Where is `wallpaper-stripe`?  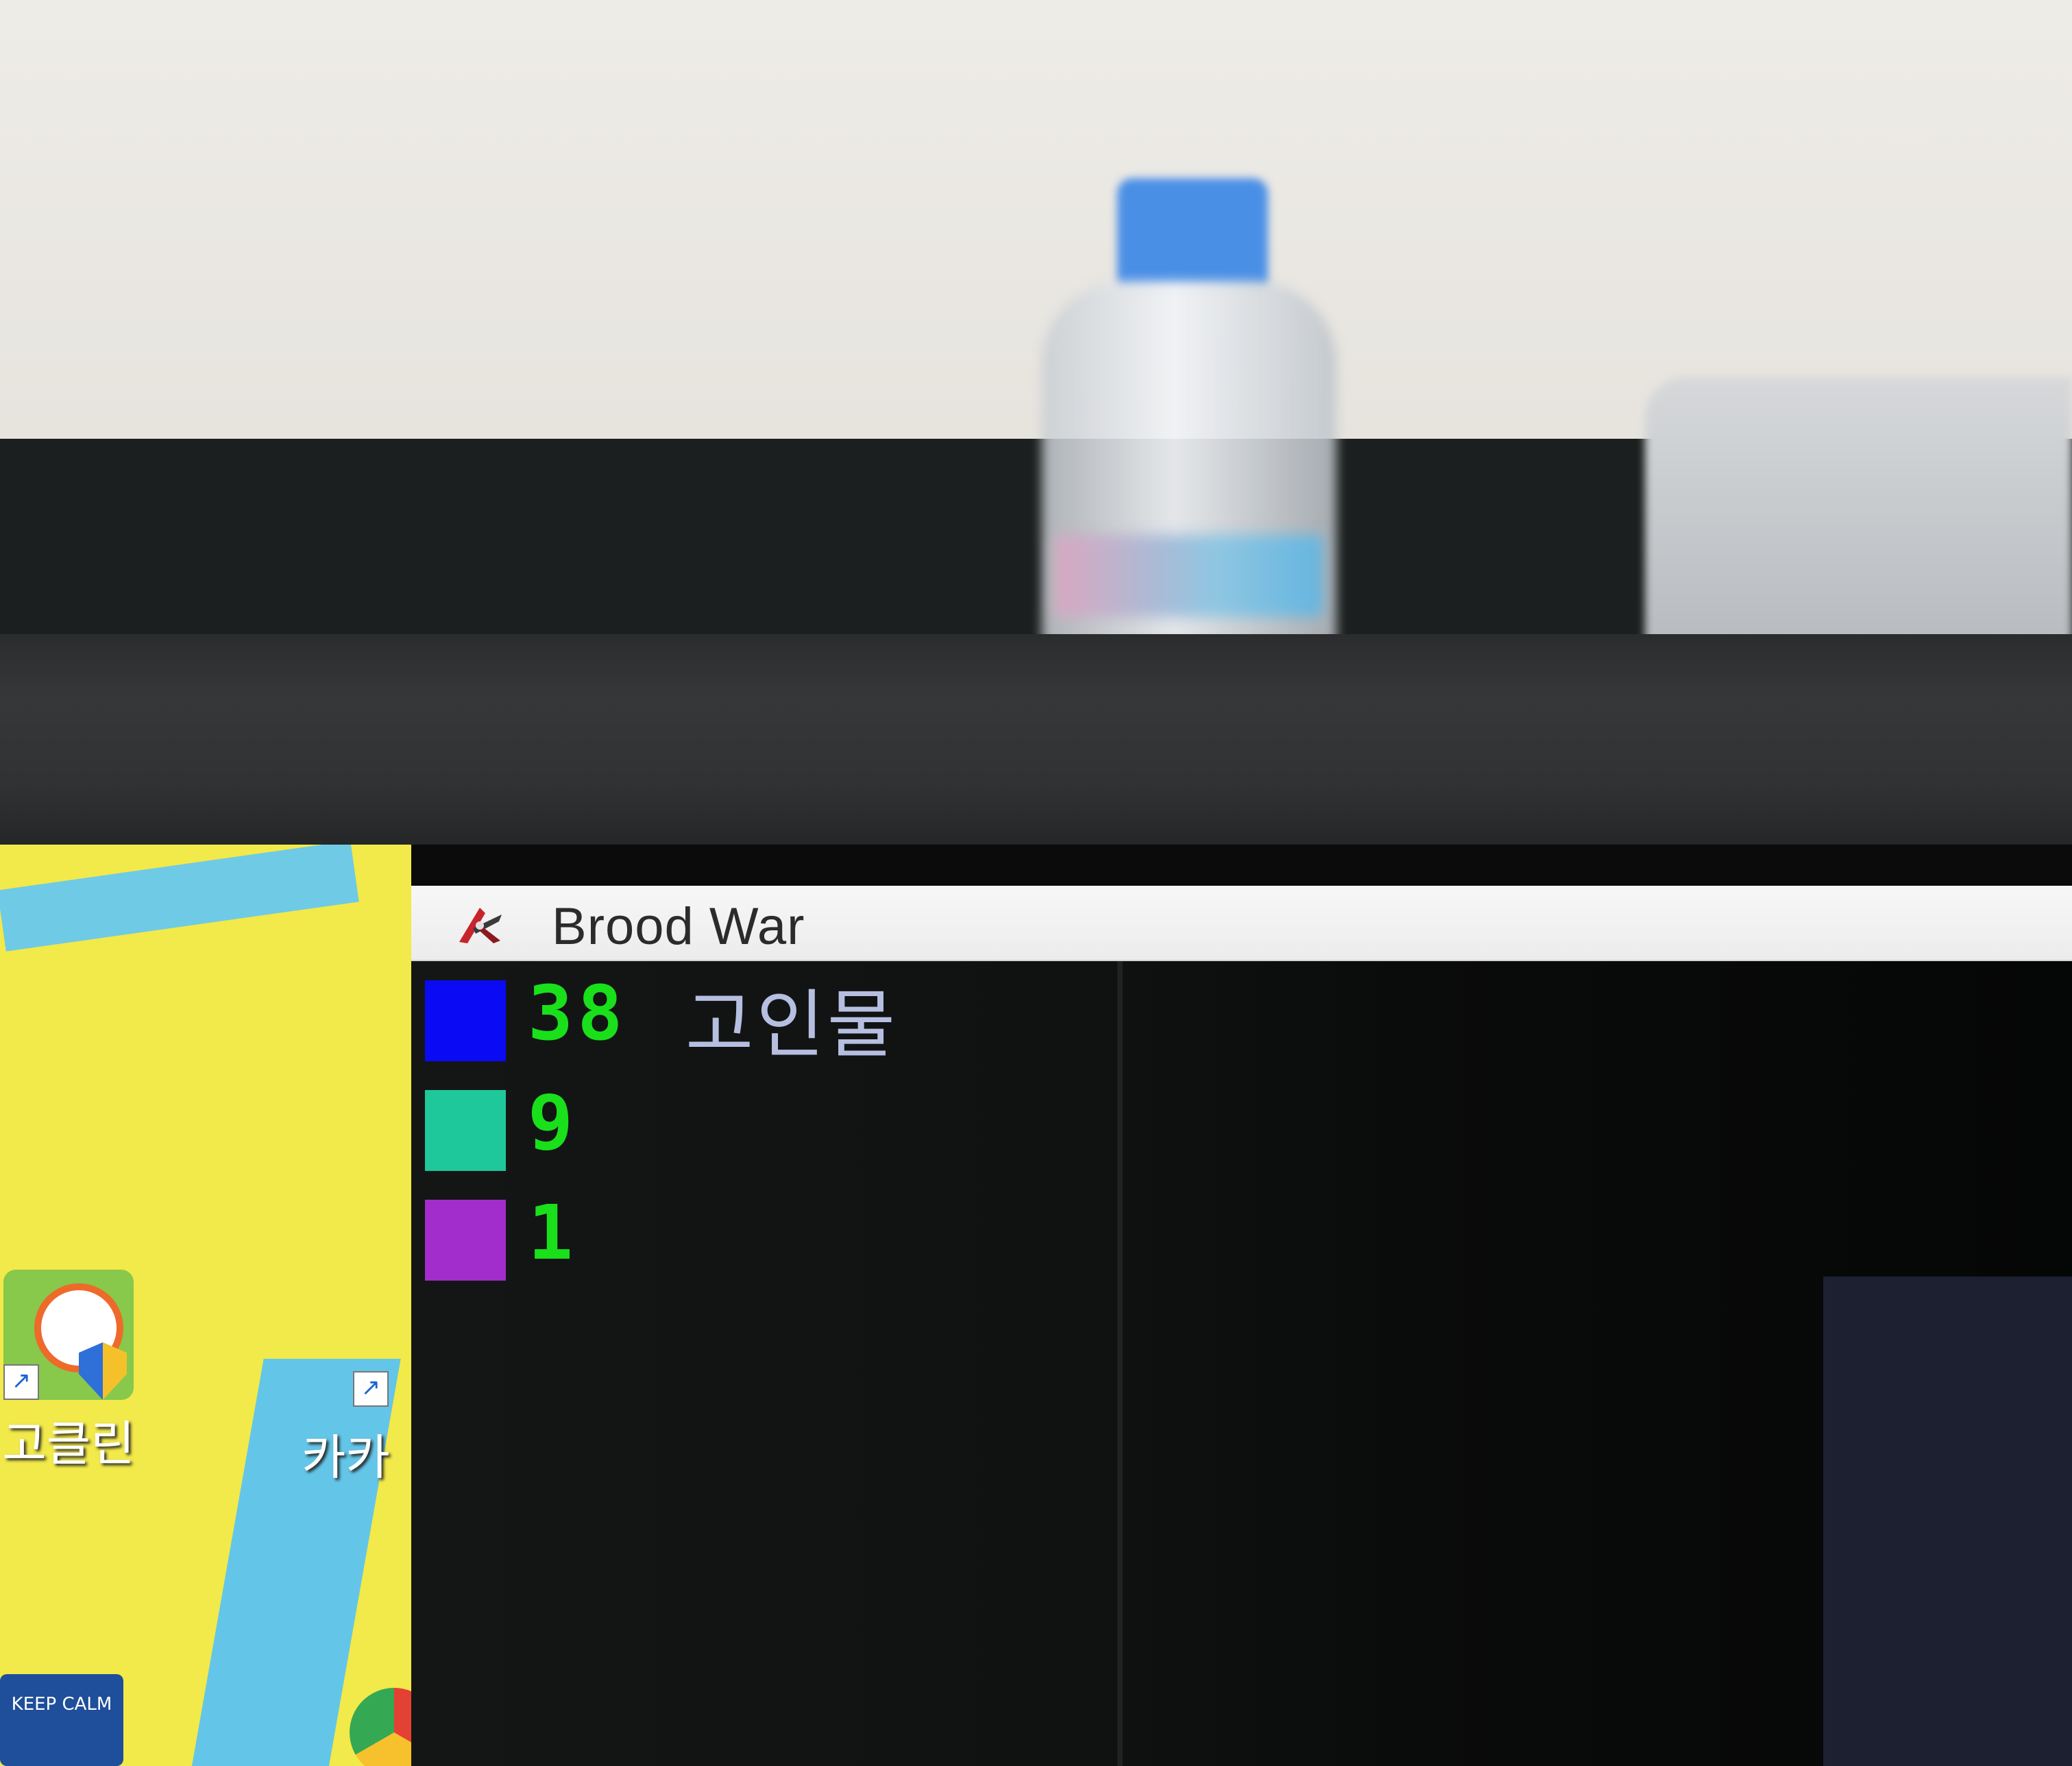 wallpaper-stripe is located at coordinates (179, 899).